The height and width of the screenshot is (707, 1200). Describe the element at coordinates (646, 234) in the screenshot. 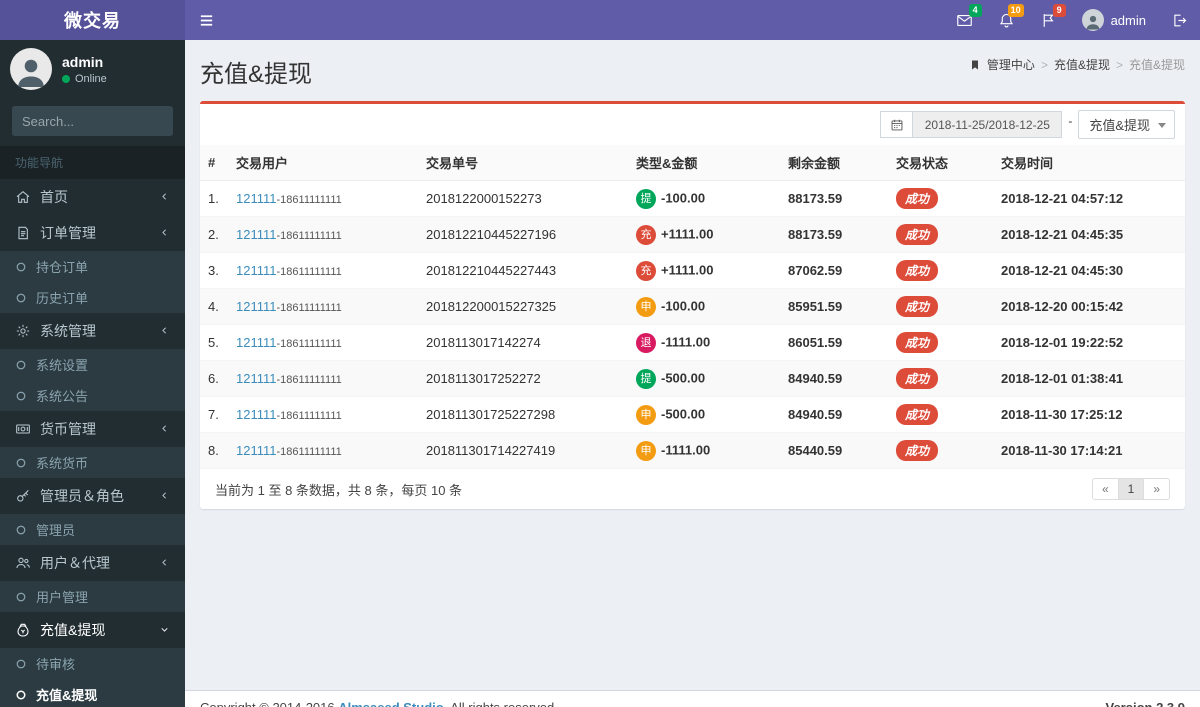

I see `type-badge: 充` at that location.